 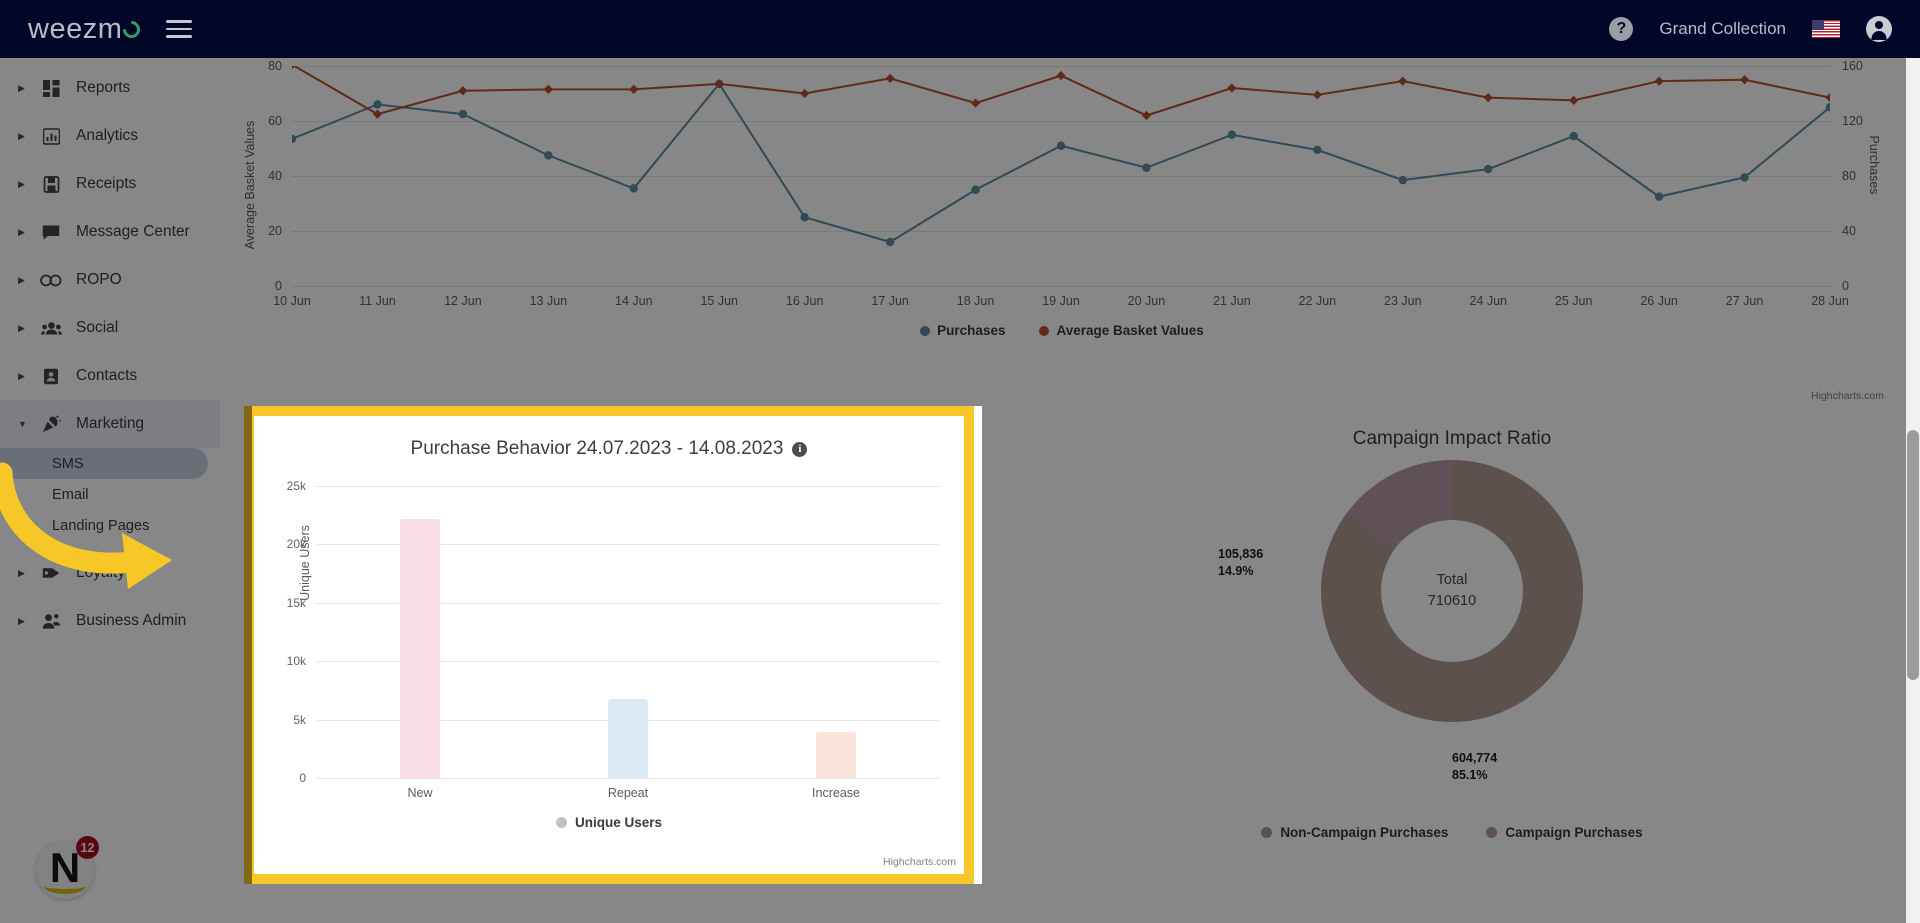 I want to click on hamburger-line, so click(x=179, y=29).